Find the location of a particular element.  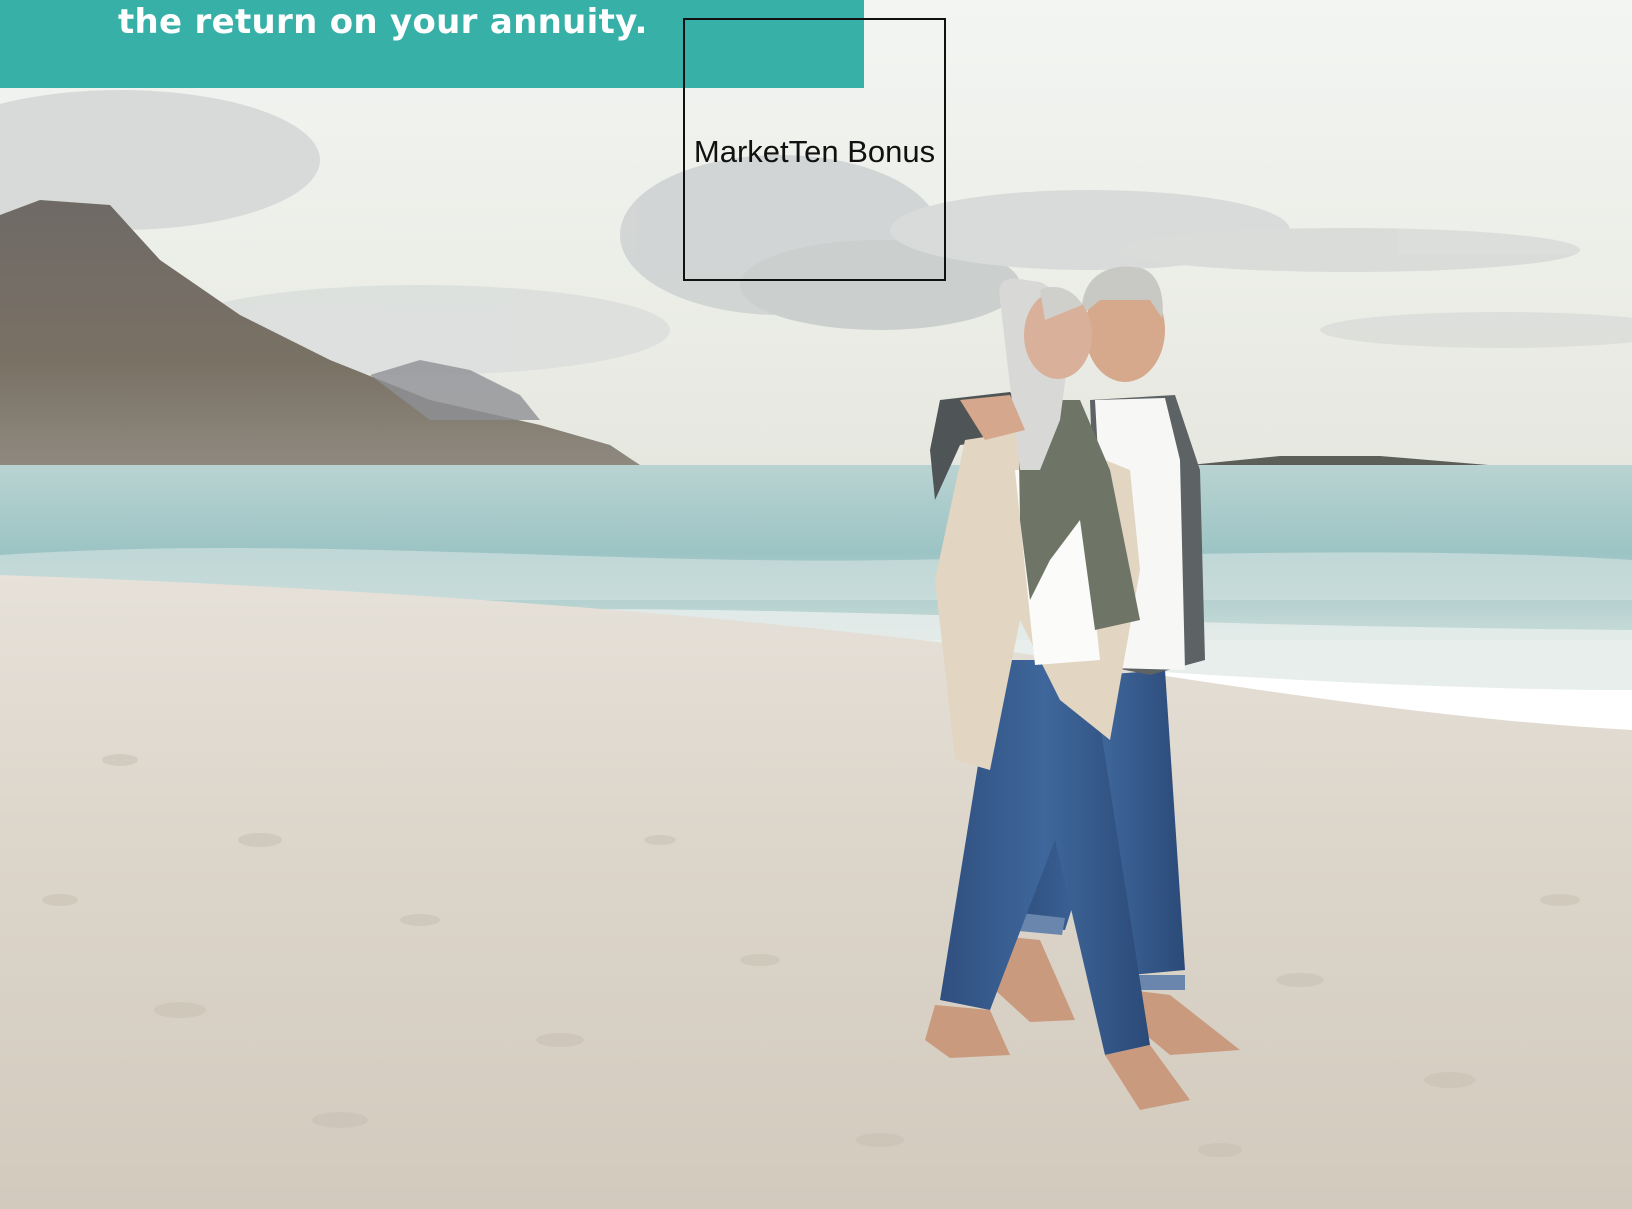

image-placeholder-label: MarketTen Bonus is located at coordinates (814, 151).